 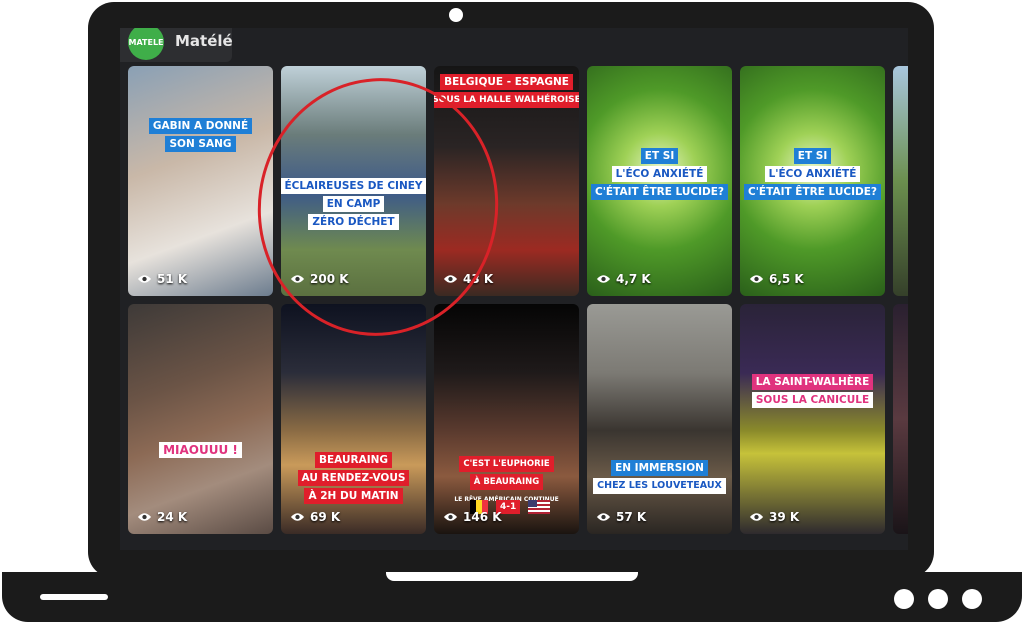 I want to click on caption-line: ÉCLAIREUSES DE CINEY, so click(x=353, y=186).